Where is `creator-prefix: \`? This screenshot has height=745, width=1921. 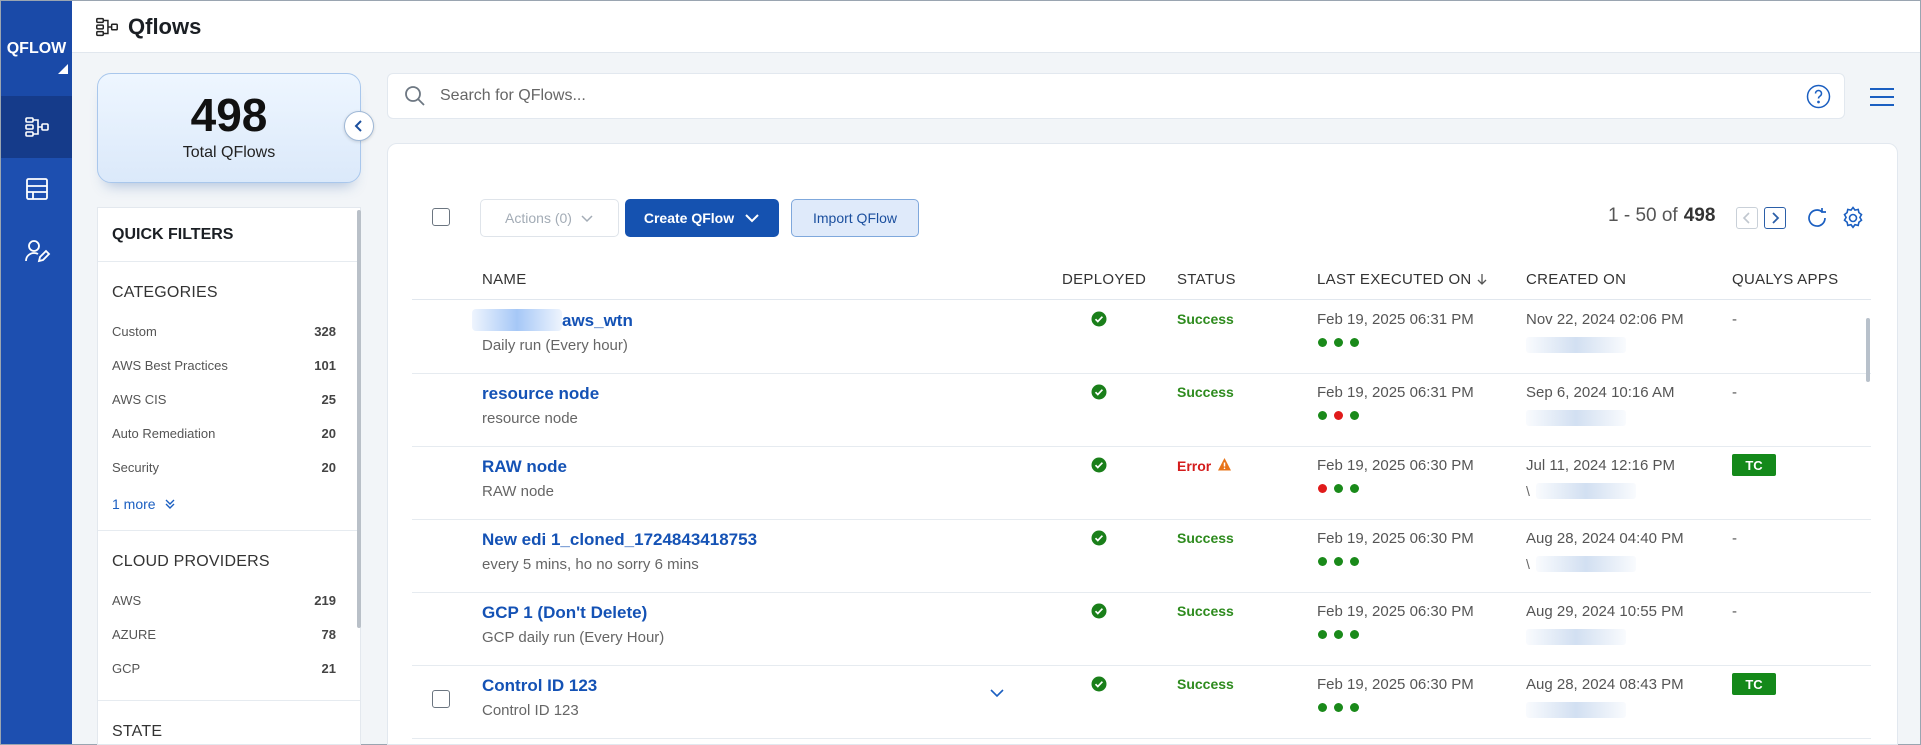
creator-prefix: \ is located at coordinates (1528, 564).